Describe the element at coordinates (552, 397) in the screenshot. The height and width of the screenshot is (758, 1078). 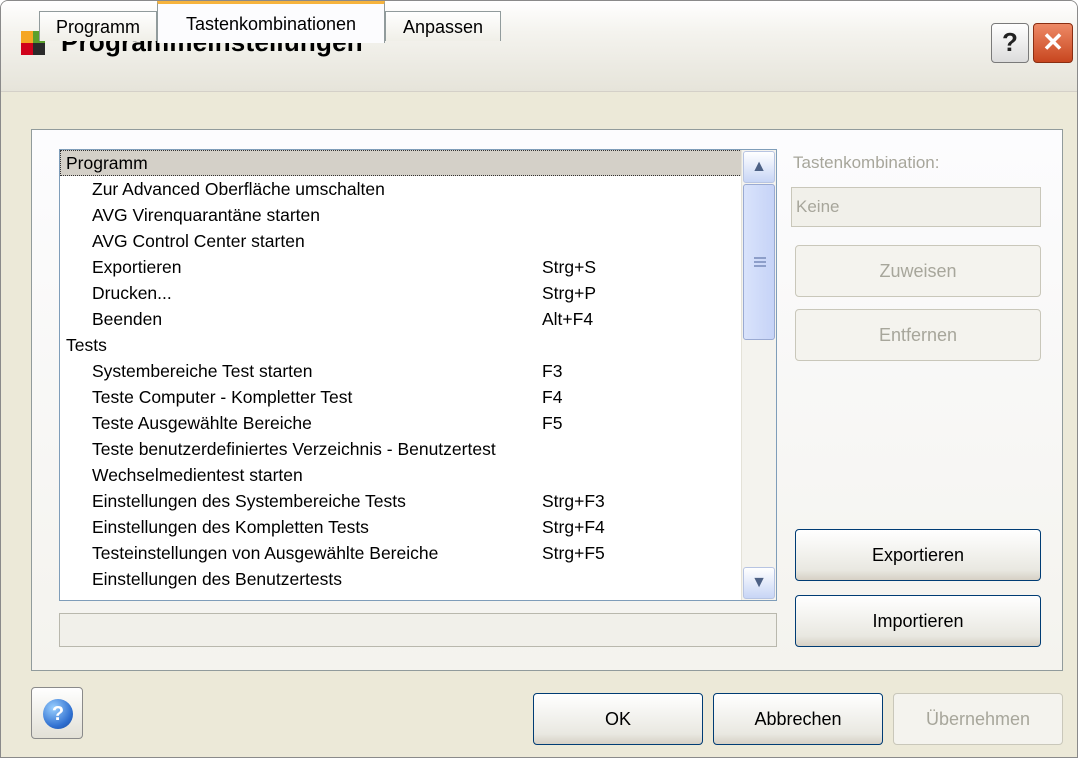
I see `row-shortcut: F4` at that location.